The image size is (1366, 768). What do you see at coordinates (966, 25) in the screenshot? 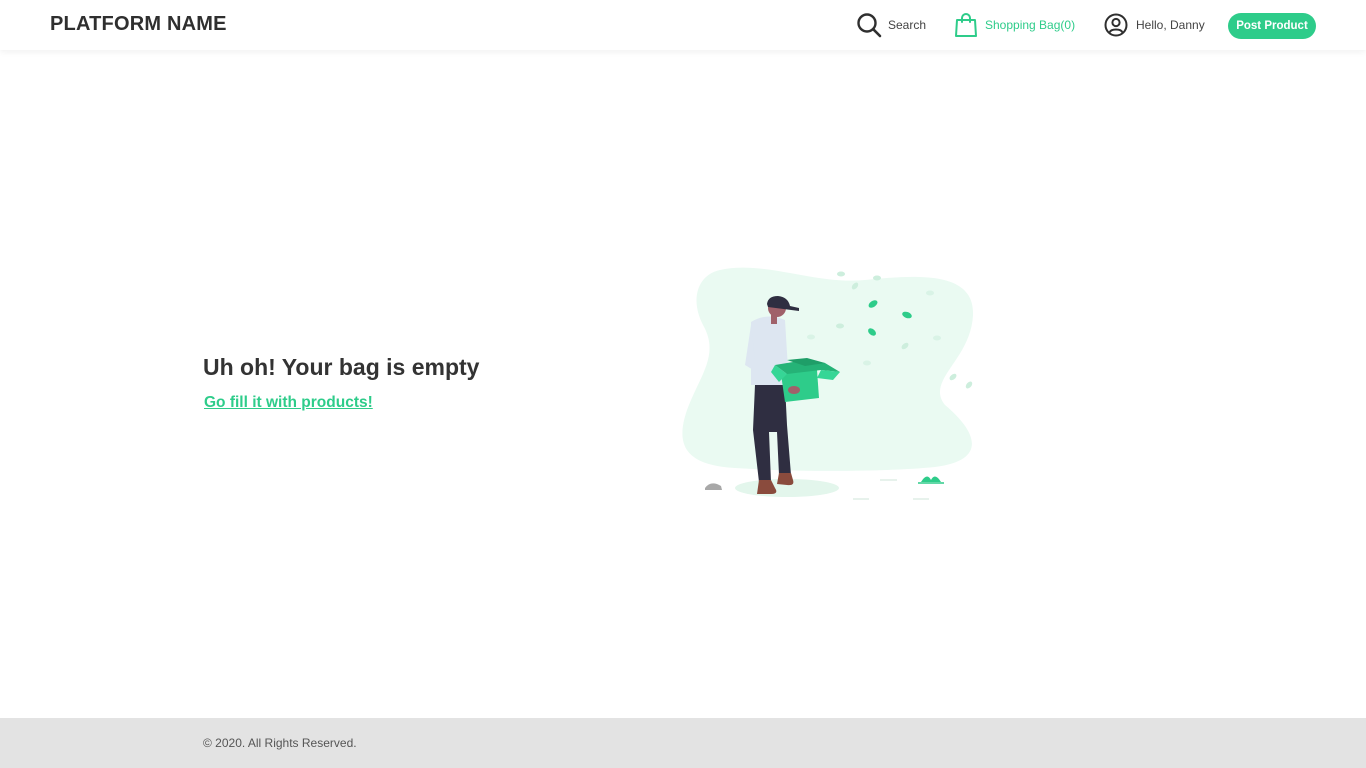
I see `shopping-bag-icon` at bounding box center [966, 25].